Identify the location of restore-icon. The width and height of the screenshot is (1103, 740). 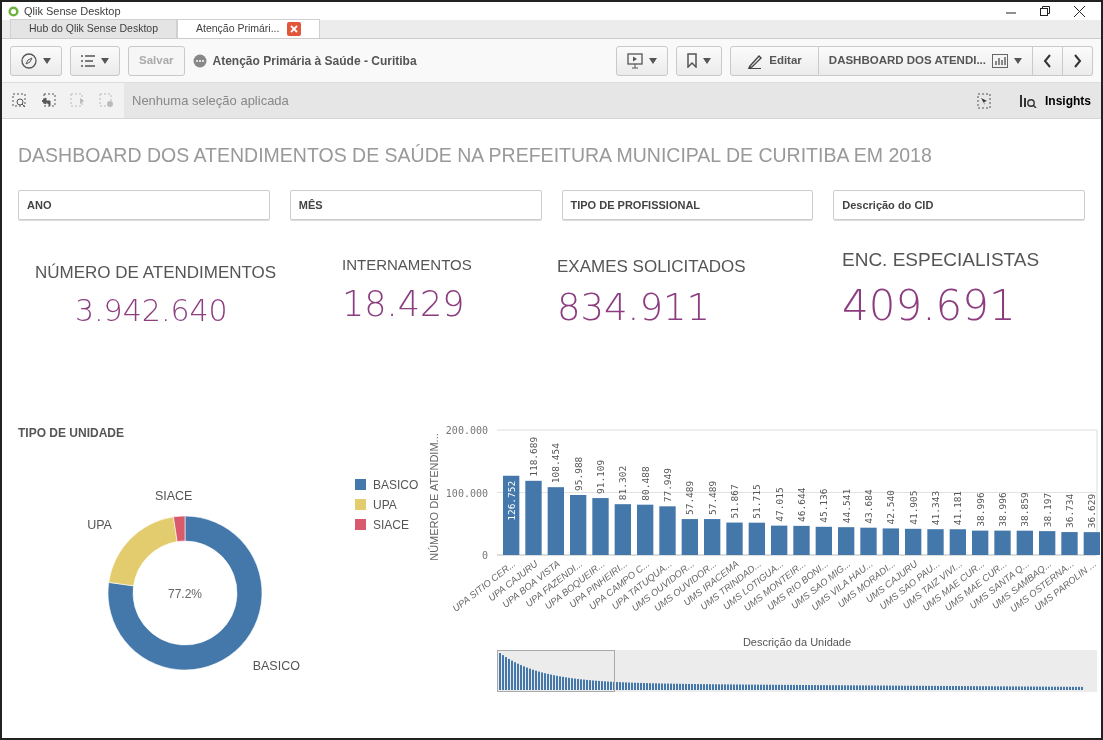
(1045, 10).